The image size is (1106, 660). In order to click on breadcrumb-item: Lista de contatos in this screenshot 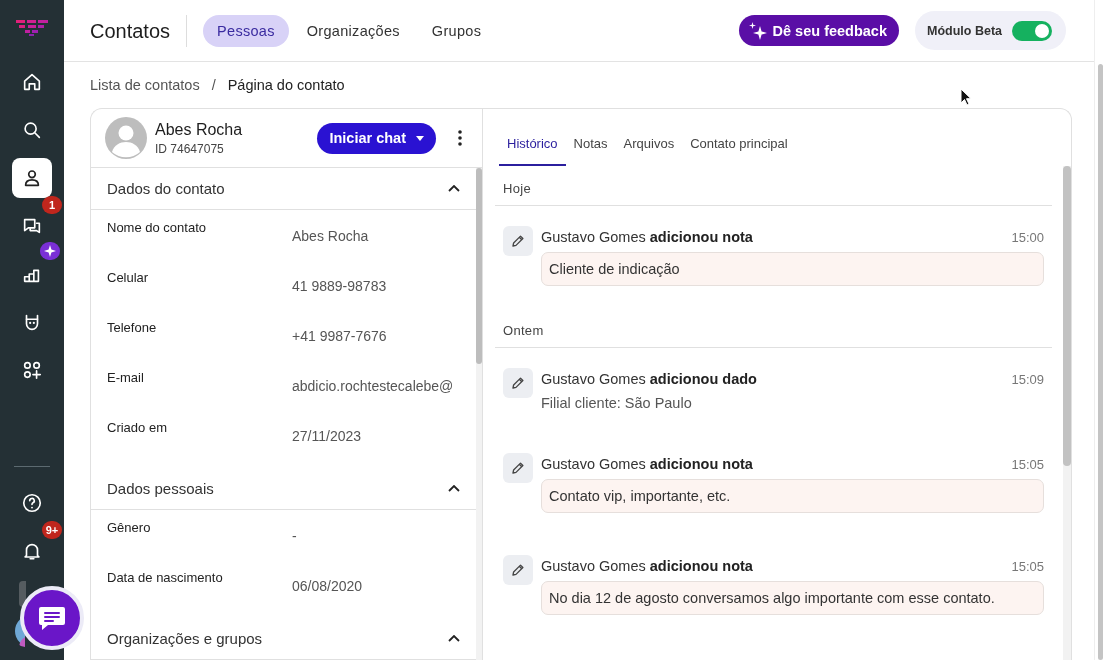, I will do `click(145, 85)`.